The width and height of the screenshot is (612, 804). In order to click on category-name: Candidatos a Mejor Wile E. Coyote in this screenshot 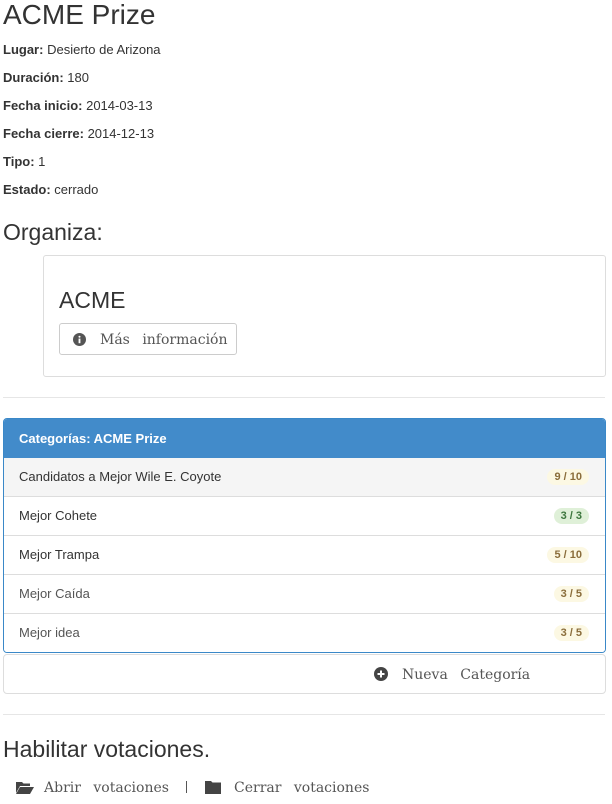, I will do `click(120, 476)`.